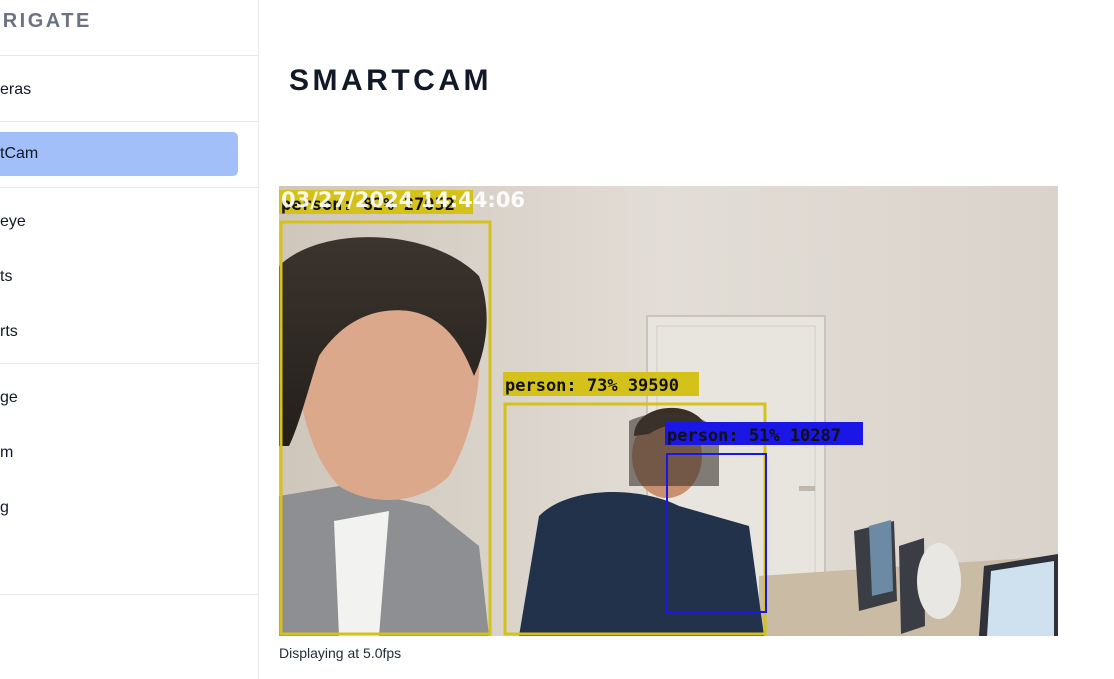 Image resolution: width=1114 pixels, height=679 pixels. I want to click on scene-laptop-1-screen, so click(881, 558).